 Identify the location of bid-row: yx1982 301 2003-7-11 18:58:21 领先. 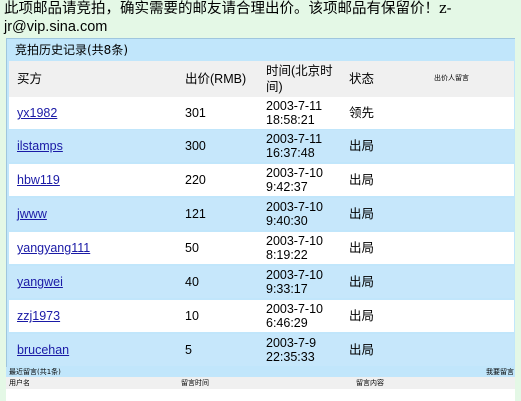
(261, 113).